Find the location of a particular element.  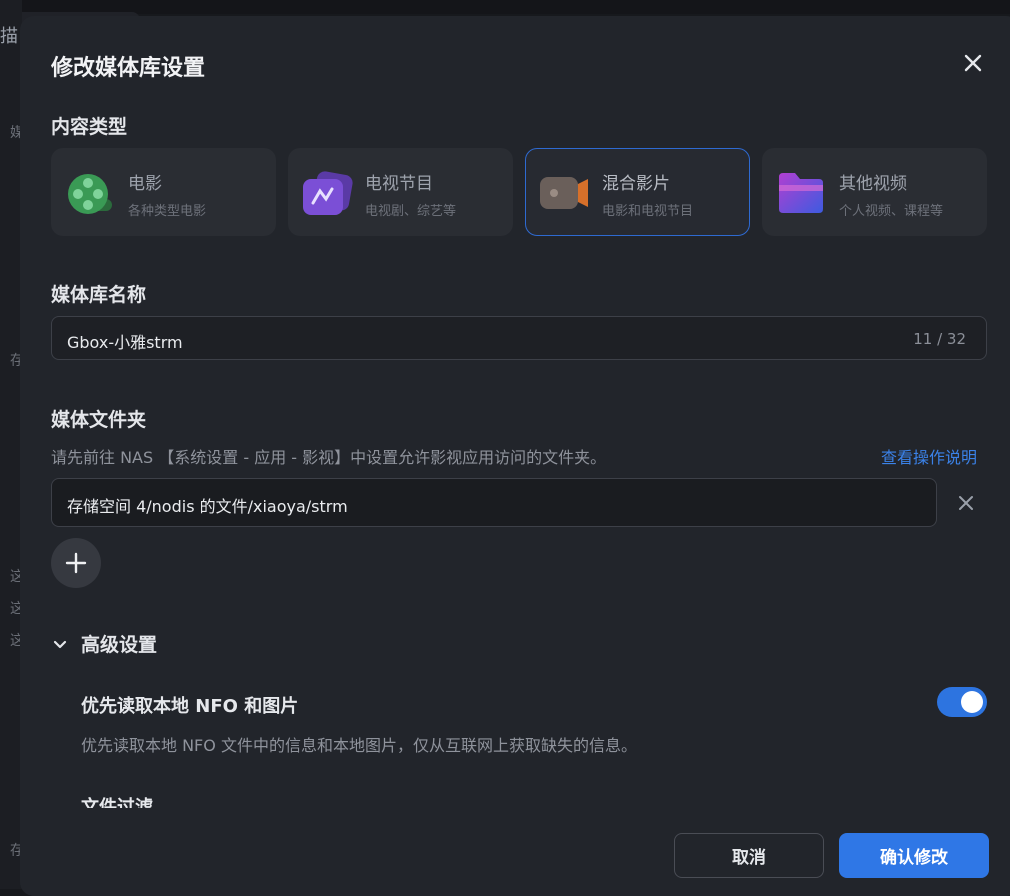

content-type-tv: 电视节目 电视剧、综艺等 is located at coordinates (400, 192).